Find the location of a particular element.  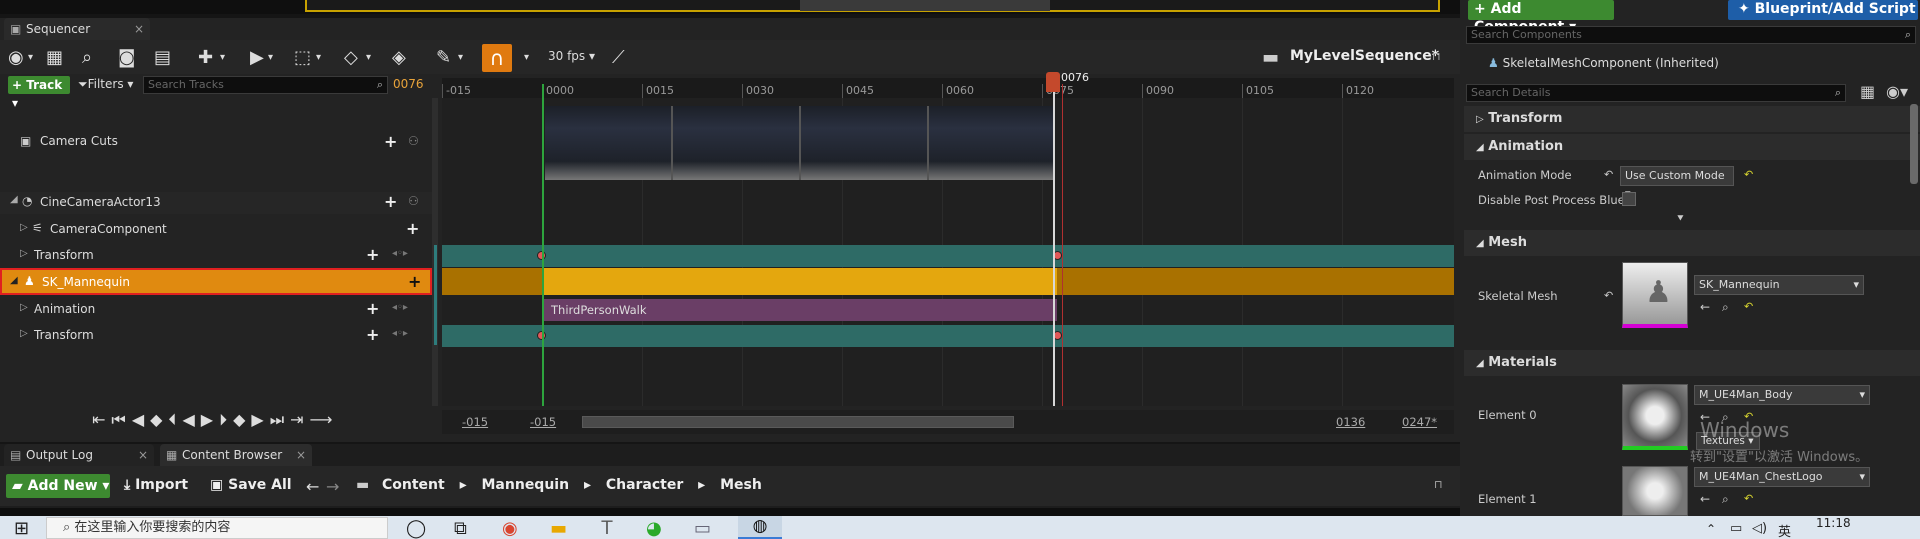

element1-thumbnail is located at coordinates (1655, 491).